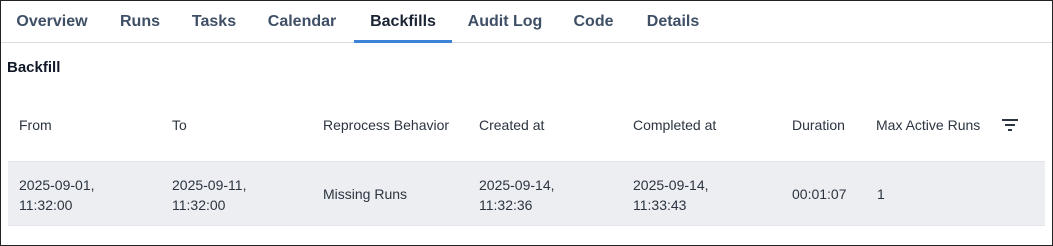 The width and height of the screenshot is (1053, 246). I want to click on column-header-from: From, so click(35, 125).